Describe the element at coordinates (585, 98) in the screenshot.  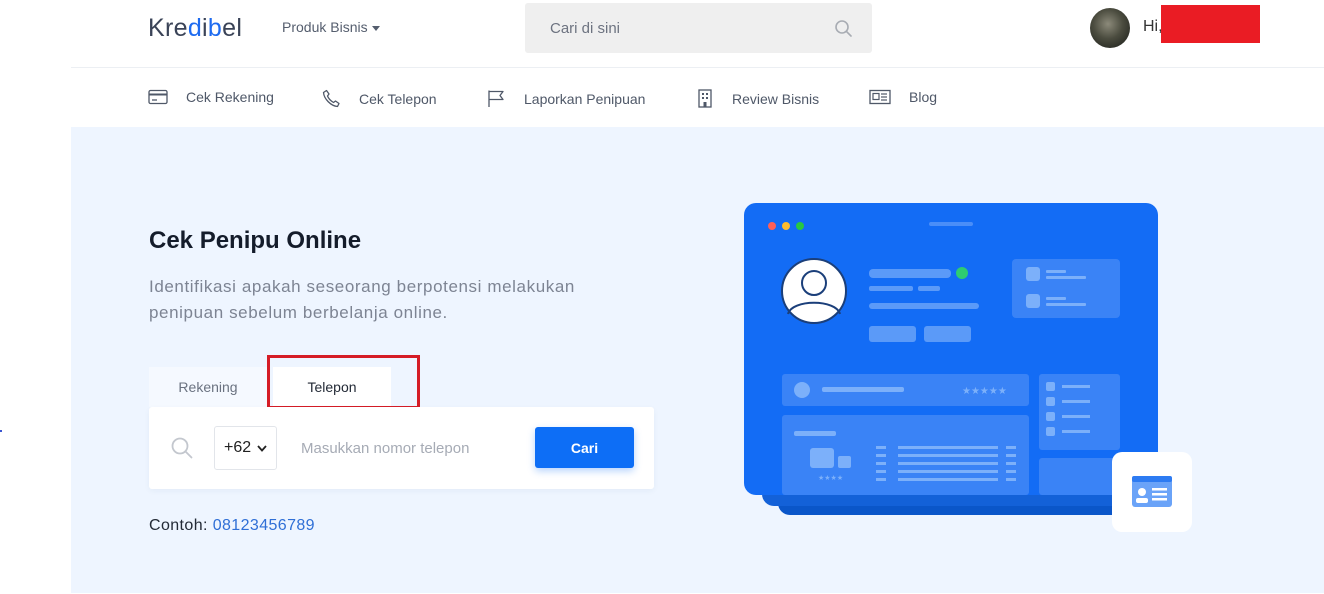
I see `nav-label: Laporkan Penipuan` at that location.